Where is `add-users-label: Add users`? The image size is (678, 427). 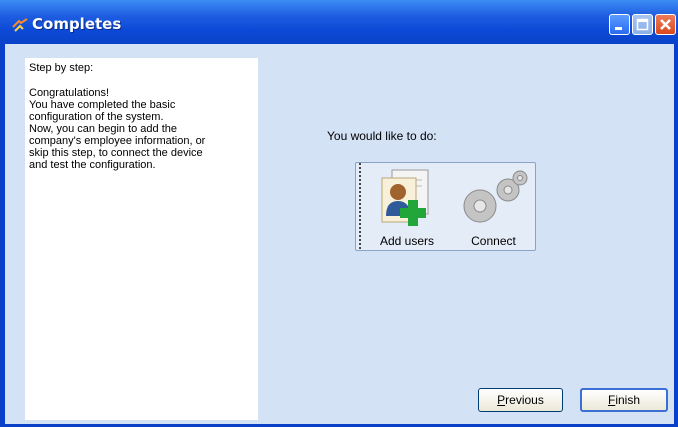 add-users-label: Add users is located at coordinates (407, 241).